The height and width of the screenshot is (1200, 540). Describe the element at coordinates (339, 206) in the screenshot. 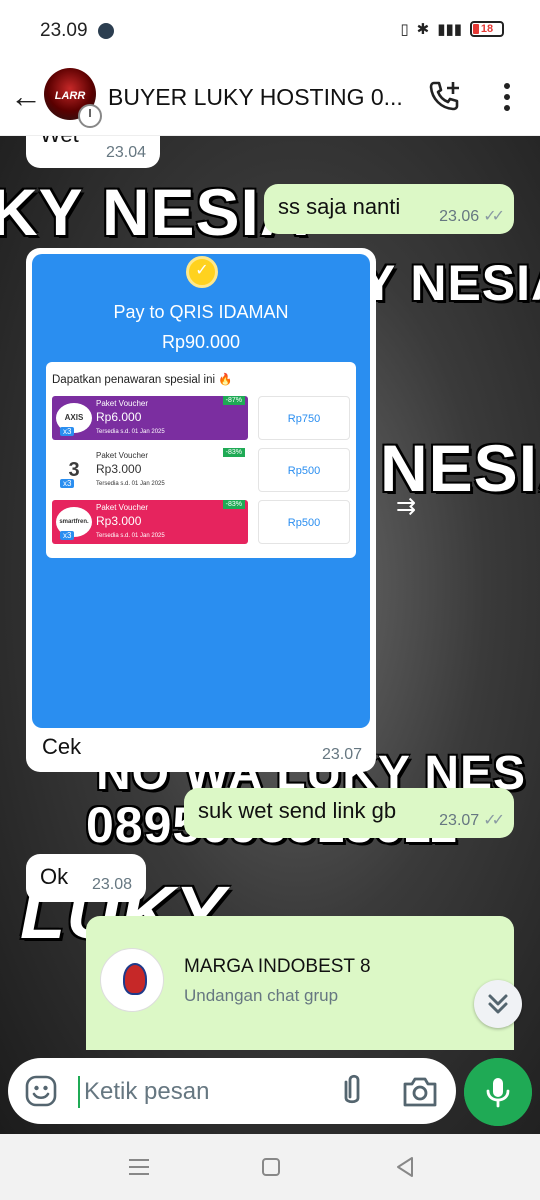

I see `message-text: ss saja nanti` at that location.